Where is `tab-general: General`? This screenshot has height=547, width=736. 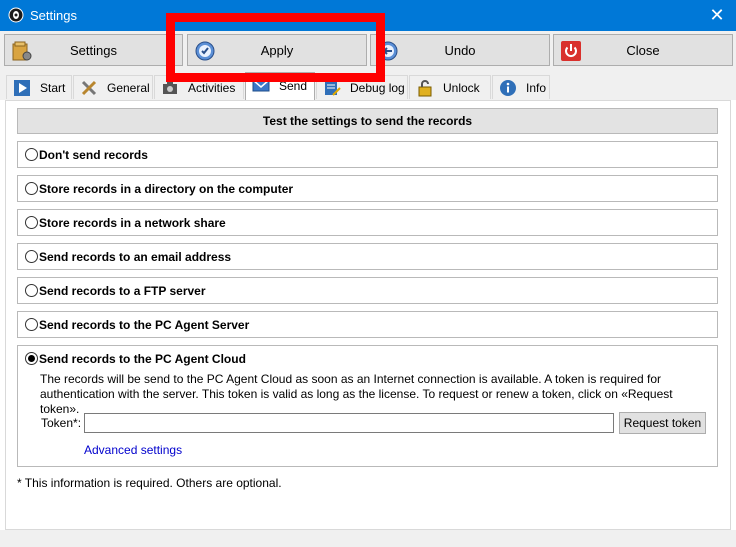 tab-general: General is located at coordinates (113, 87).